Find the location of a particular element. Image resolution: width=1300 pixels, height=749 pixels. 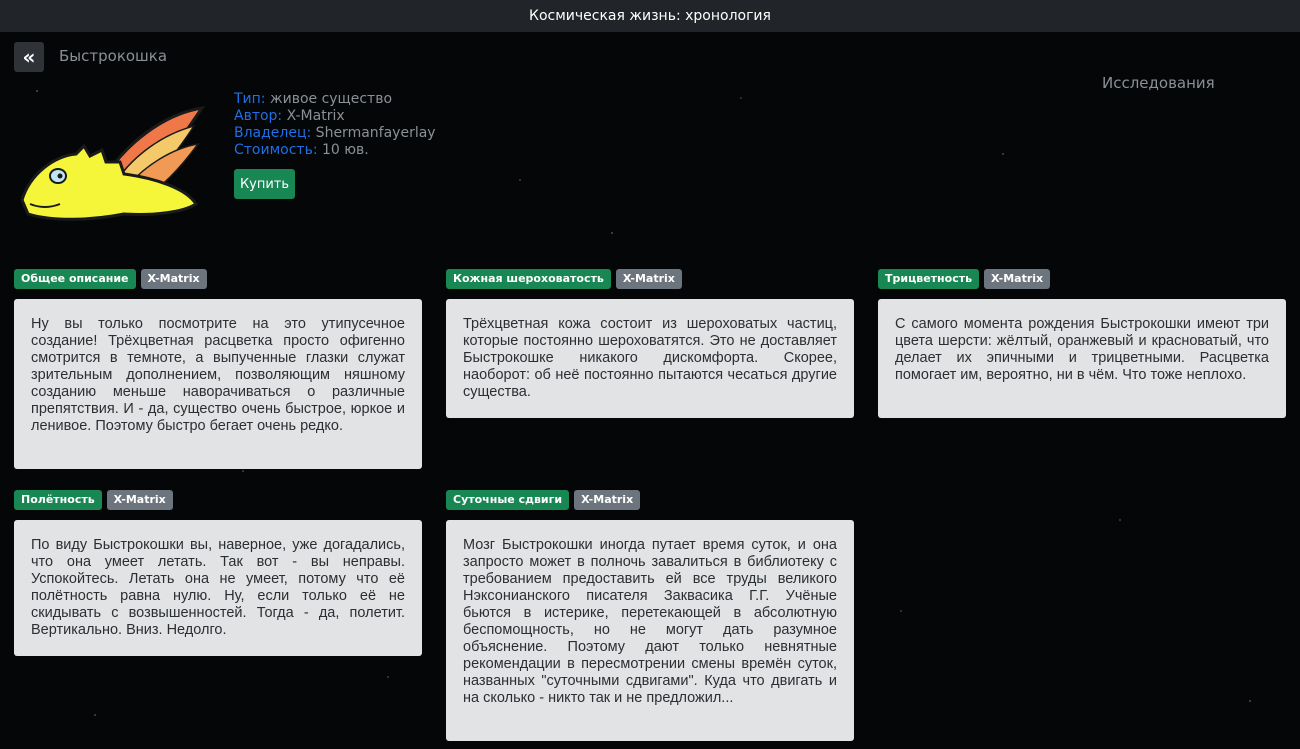

card-header-tricolor: Трицветность X-Matrix is located at coordinates (964, 279).